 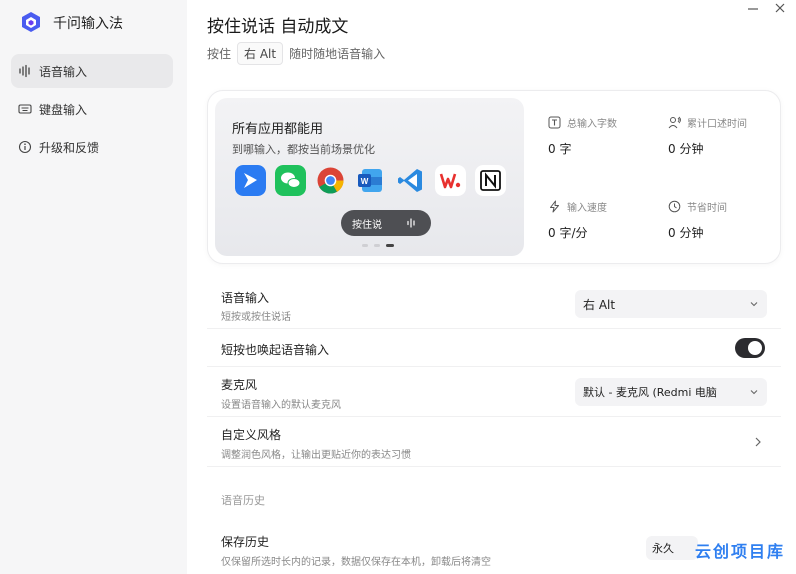 What do you see at coordinates (281, 405) in the screenshot?
I see `setting-desc: 设置语音输入的默认麦克风` at bounding box center [281, 405].